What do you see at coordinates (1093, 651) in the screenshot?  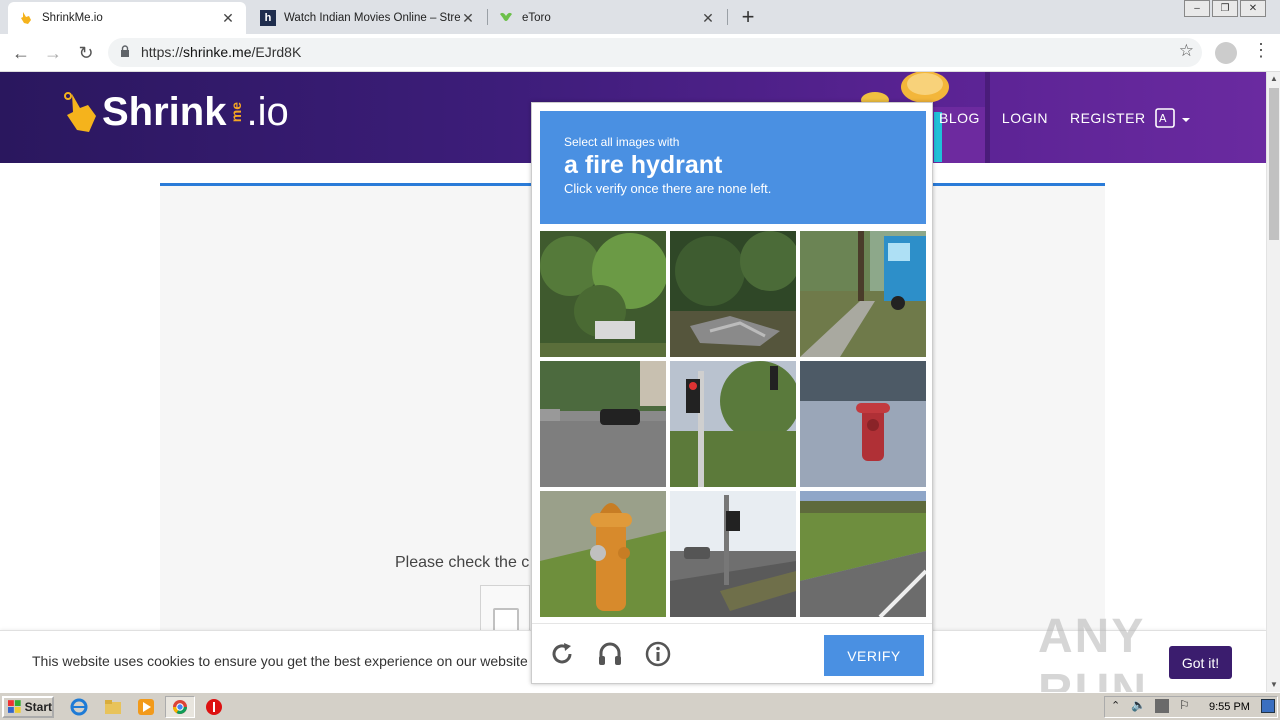 I see `anyrun-watermark: ANY RUN` at bounding box center [1093, 651].